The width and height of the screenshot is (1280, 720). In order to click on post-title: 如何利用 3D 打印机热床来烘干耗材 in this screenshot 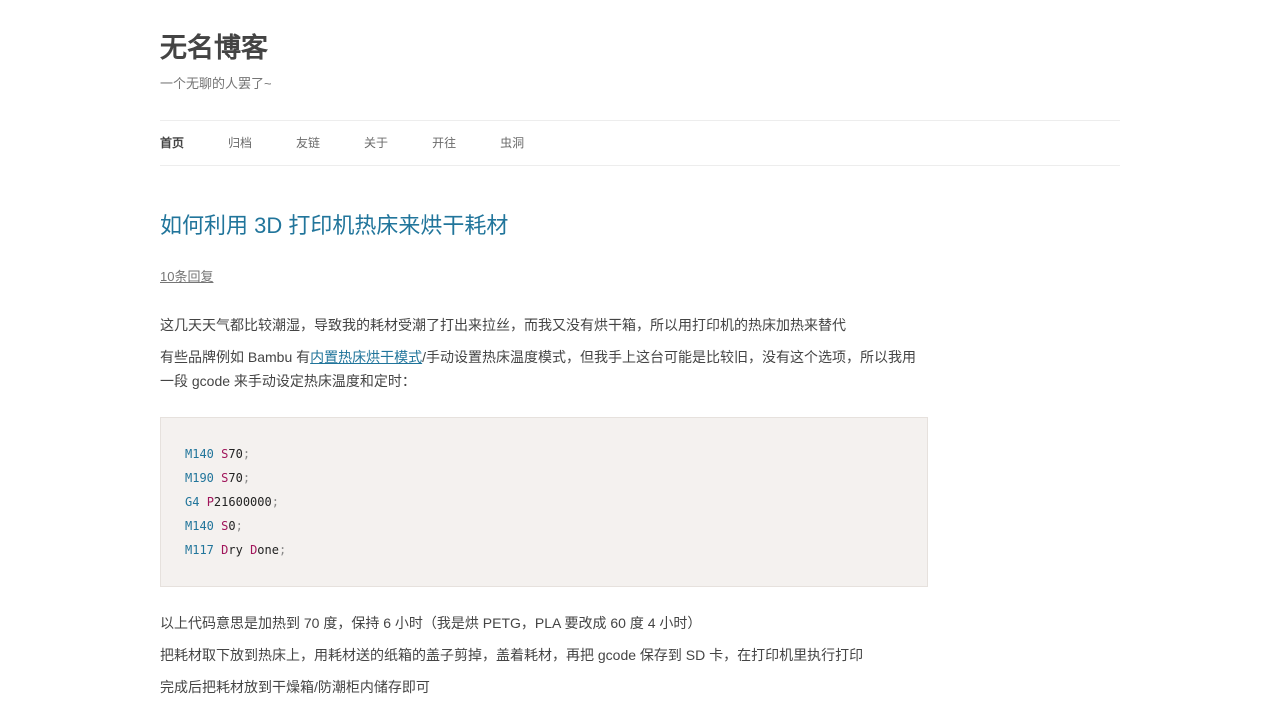, I will do `click(334, 226)`.